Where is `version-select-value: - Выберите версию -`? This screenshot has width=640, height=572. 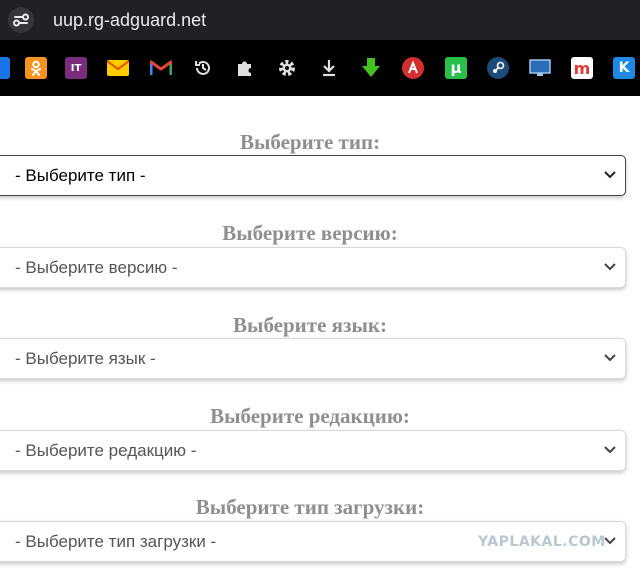
version-select-value: - Выберите версию - is located at coordinates (96, 267).